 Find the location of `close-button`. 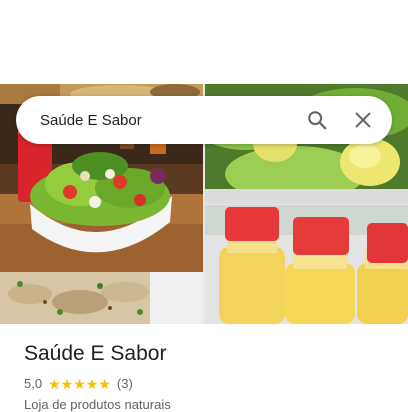

close-button is located at coordinates (363, 120).